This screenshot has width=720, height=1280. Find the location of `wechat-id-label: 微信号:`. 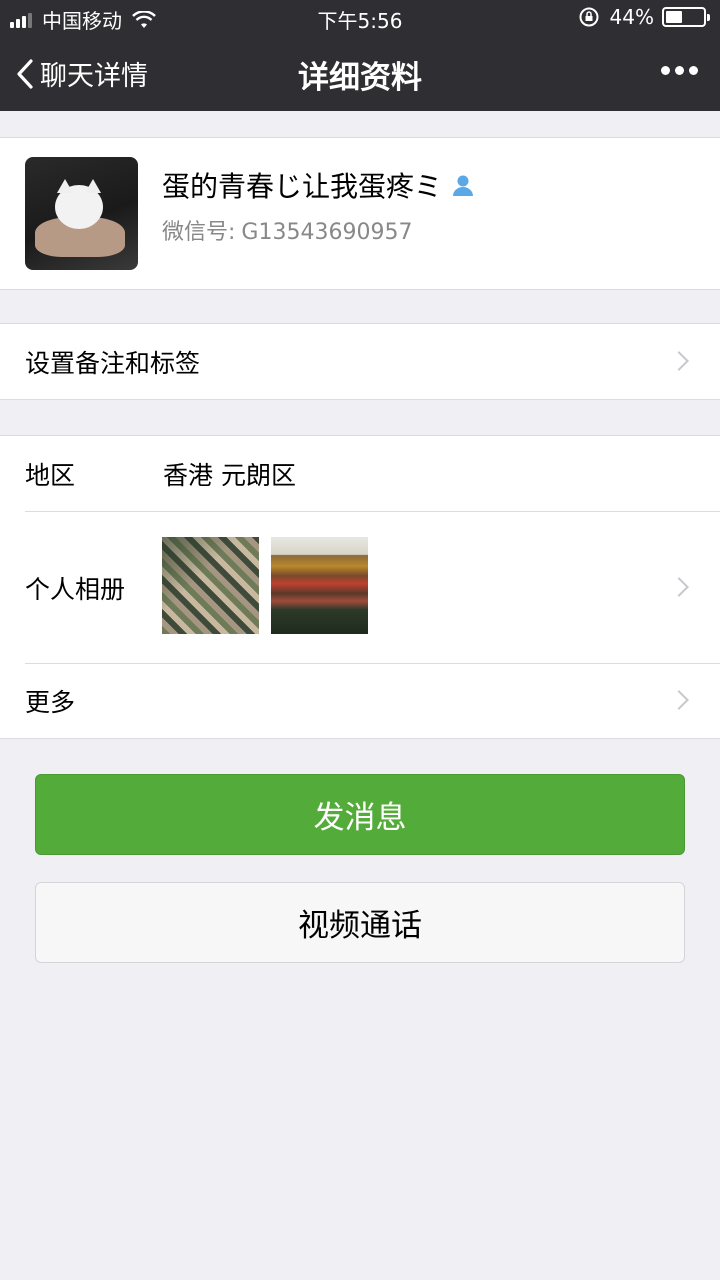

wechat-id-label: 微信号: is located at coordinates (199, 232).